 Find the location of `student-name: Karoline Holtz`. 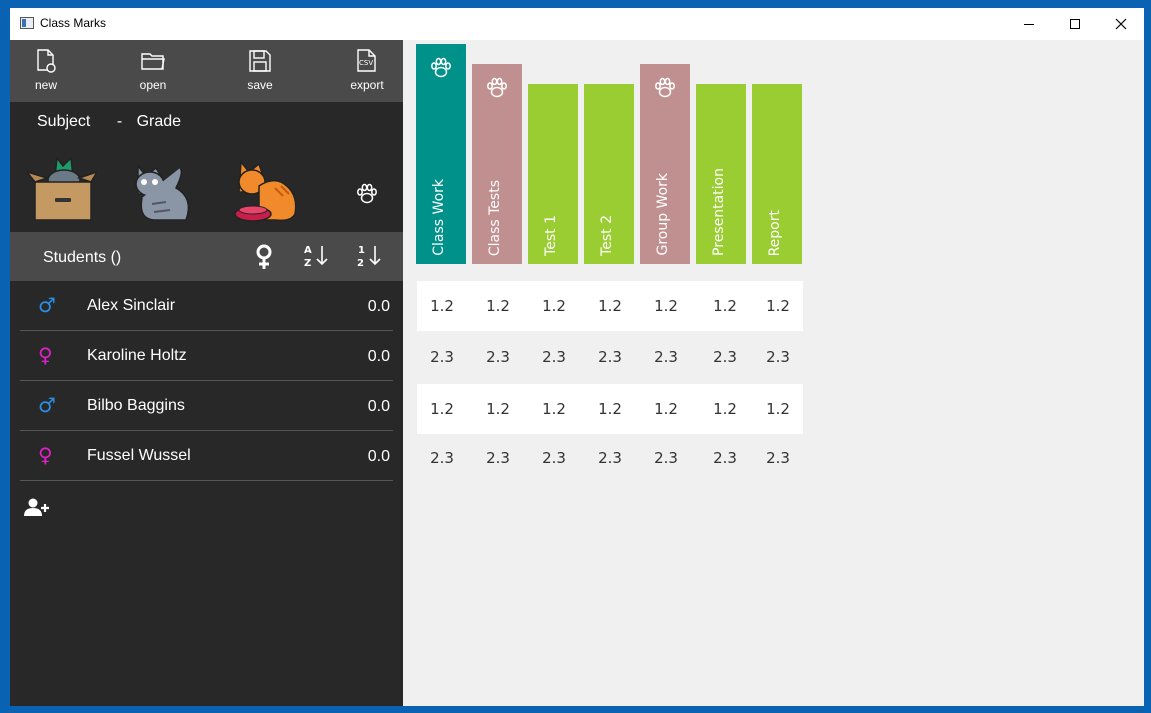

student-name: Karoline Holtz is located at coordinates (137, 355).